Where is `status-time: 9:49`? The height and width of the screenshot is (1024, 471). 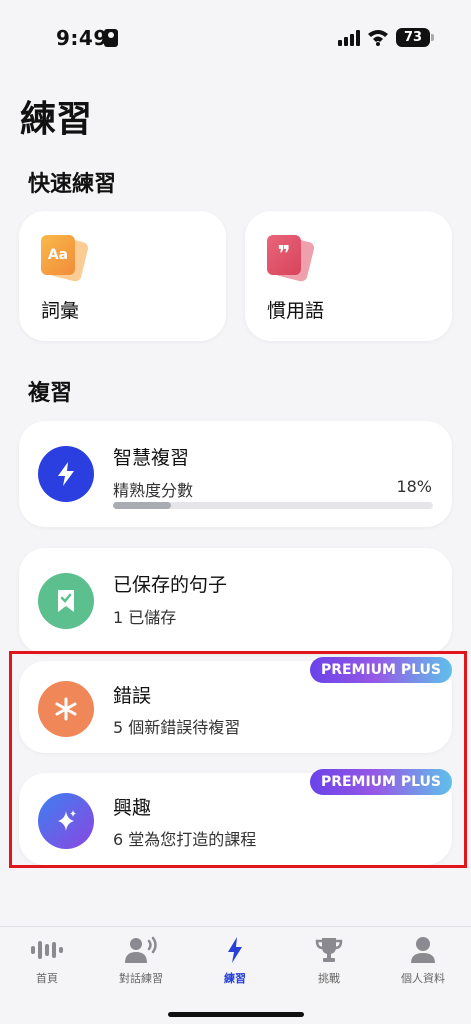 status-time: 9:49 is located at coordinates (82, 38).